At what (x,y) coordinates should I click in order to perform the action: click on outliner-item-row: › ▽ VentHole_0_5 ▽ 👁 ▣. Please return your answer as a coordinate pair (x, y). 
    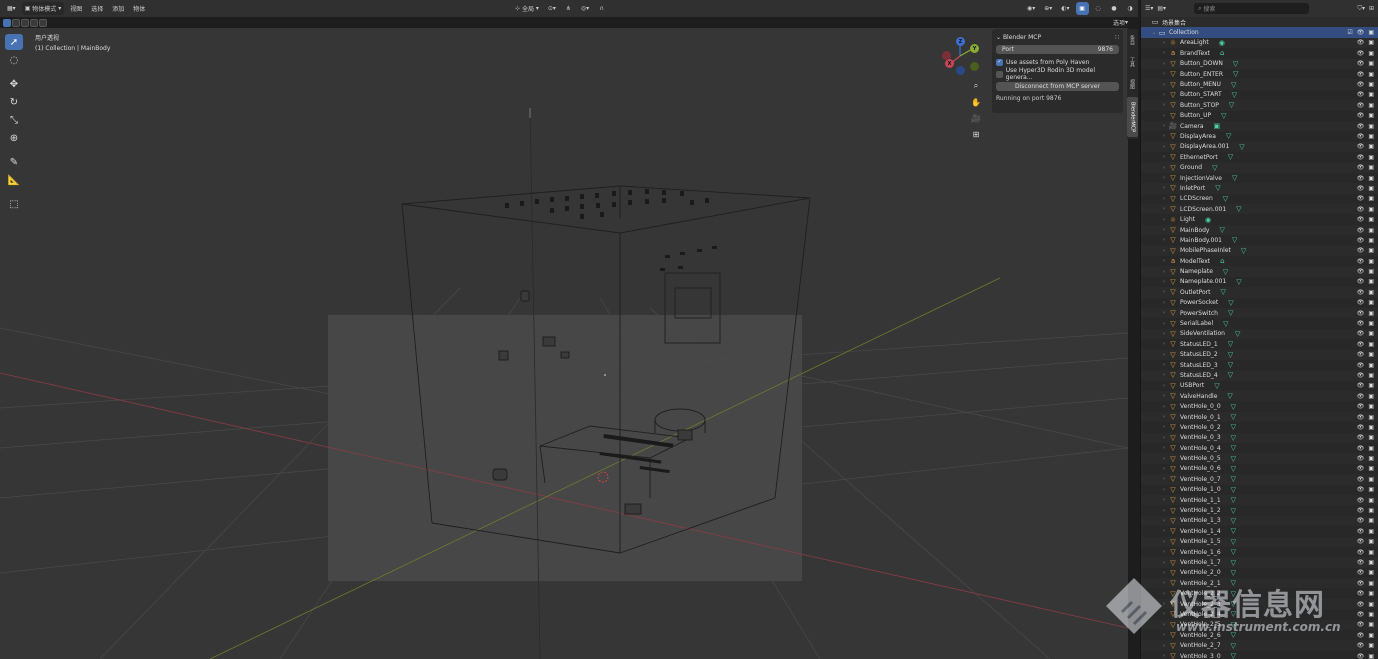
    Looking at the image, I should click on (1259, 458).